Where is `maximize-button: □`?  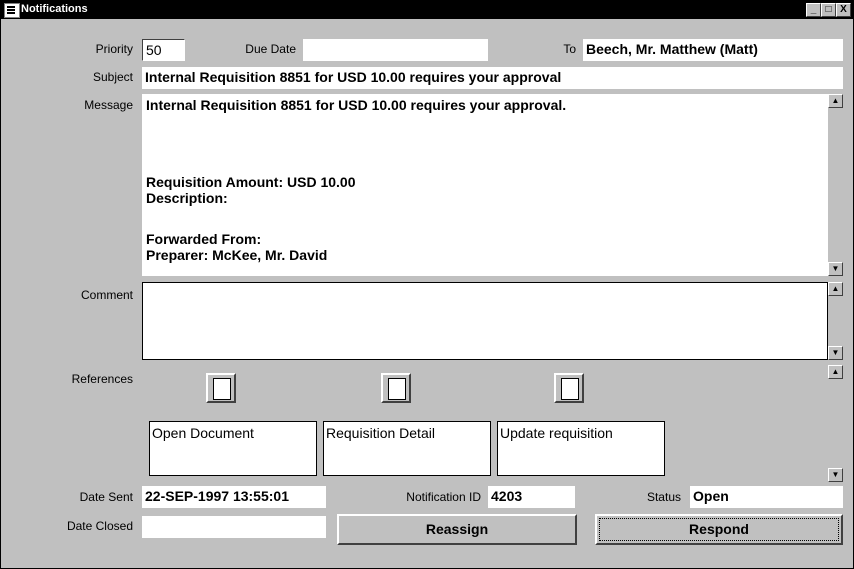
maximize-button: □ is located at coordinates (828, 10).